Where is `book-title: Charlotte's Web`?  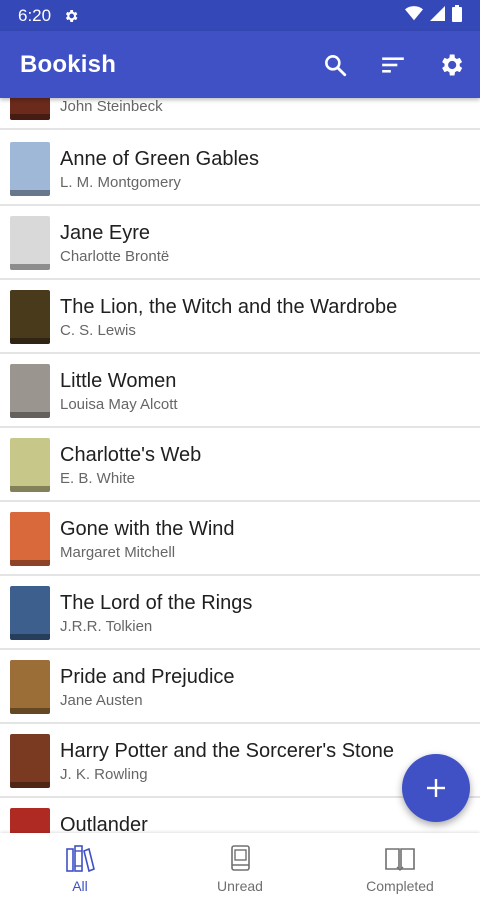
book-title: Charlotte's Web is located at coordinates (131, 455).